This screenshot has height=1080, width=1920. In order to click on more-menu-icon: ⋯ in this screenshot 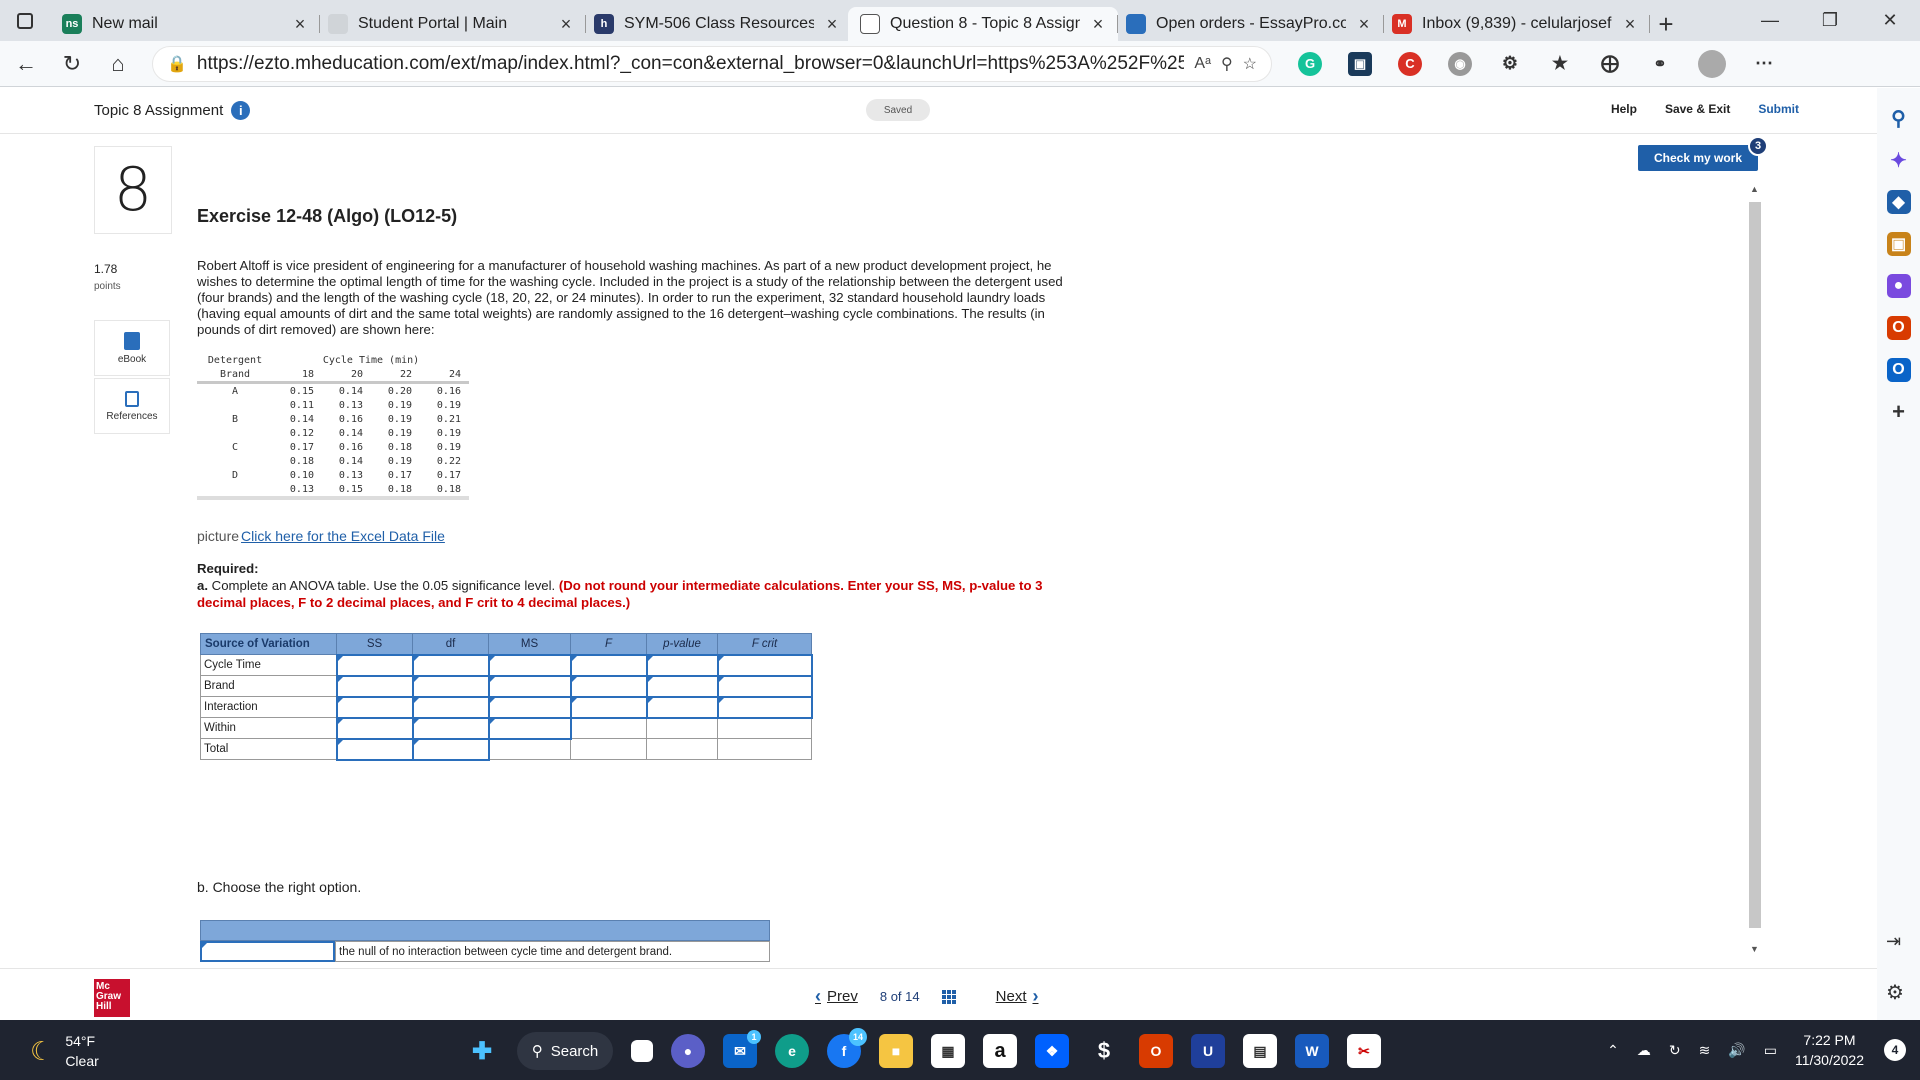, I will do `click(1764, 64)`.